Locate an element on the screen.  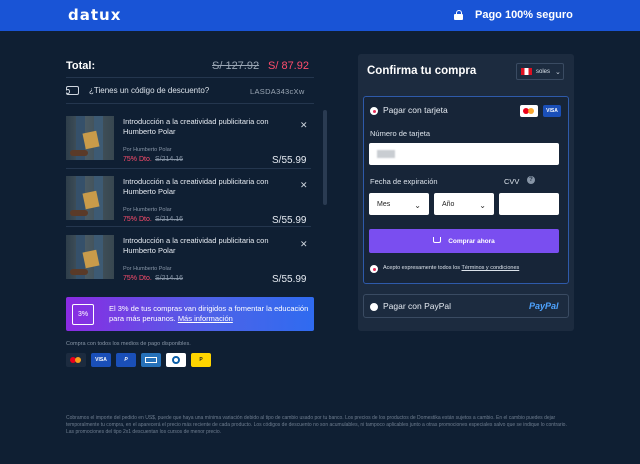
currency-value: soles is located at coordinates (543, 71).